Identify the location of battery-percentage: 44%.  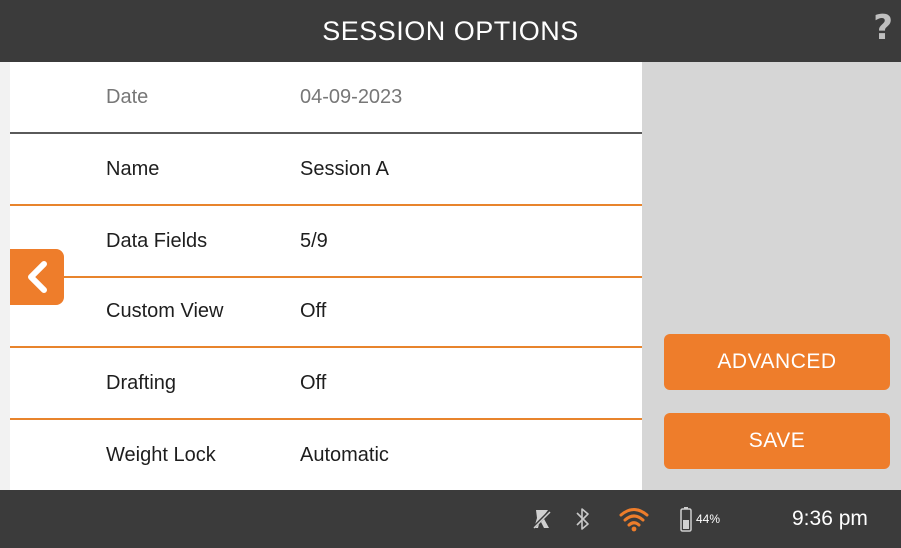
(708, 519).